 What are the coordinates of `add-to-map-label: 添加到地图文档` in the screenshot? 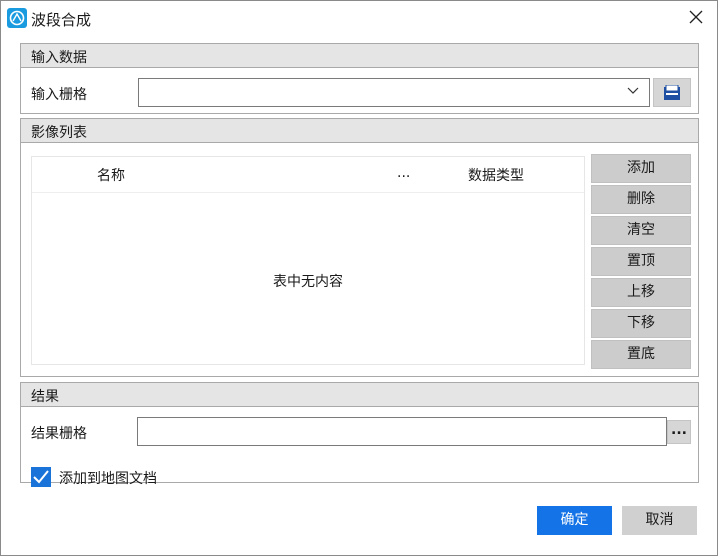 It's located at (108, 478).